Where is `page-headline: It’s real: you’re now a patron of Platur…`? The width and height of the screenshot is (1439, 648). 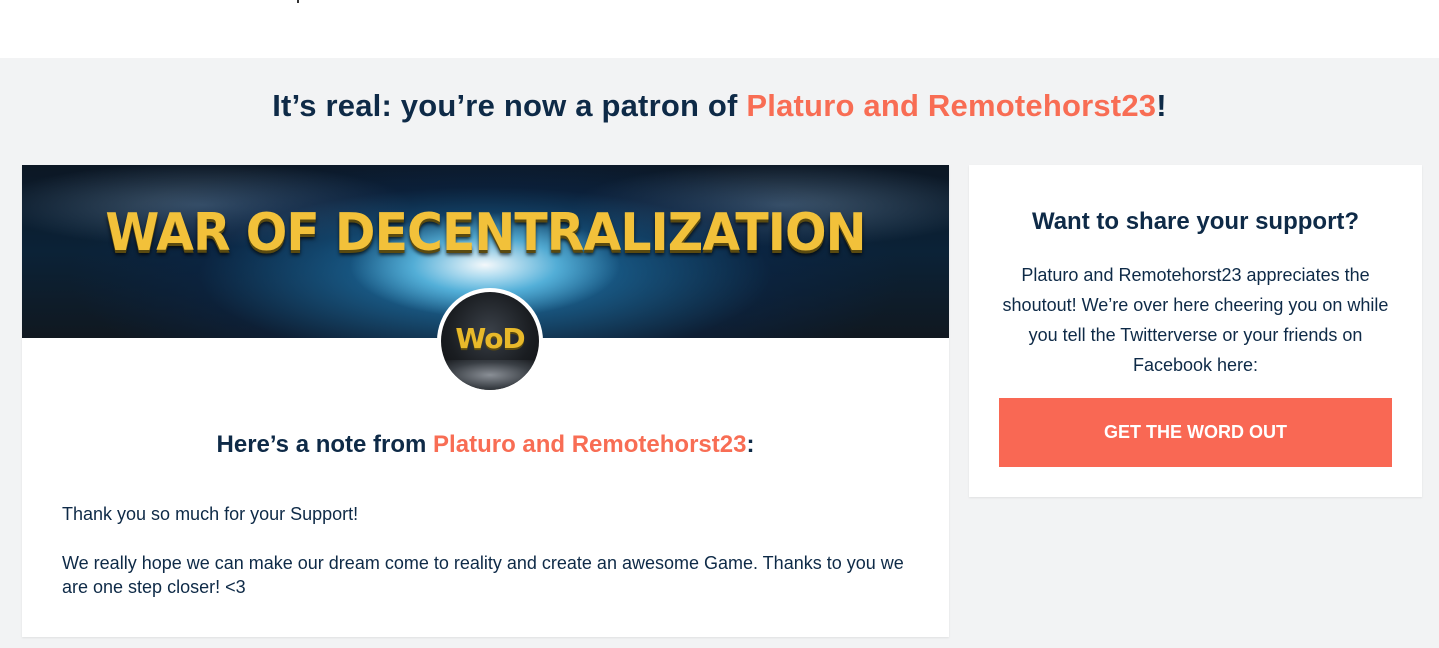
page-headline: It’s real: you’re now a patron of Platur… is located at coordinates (719, 106).